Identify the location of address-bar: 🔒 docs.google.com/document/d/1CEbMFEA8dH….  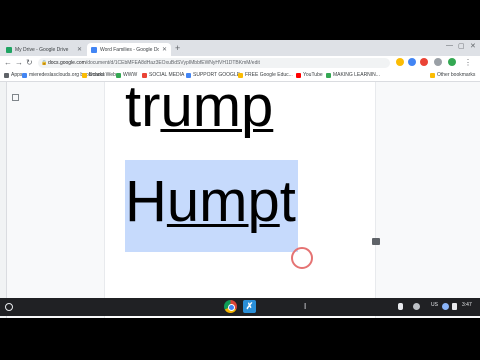
(214, 63).